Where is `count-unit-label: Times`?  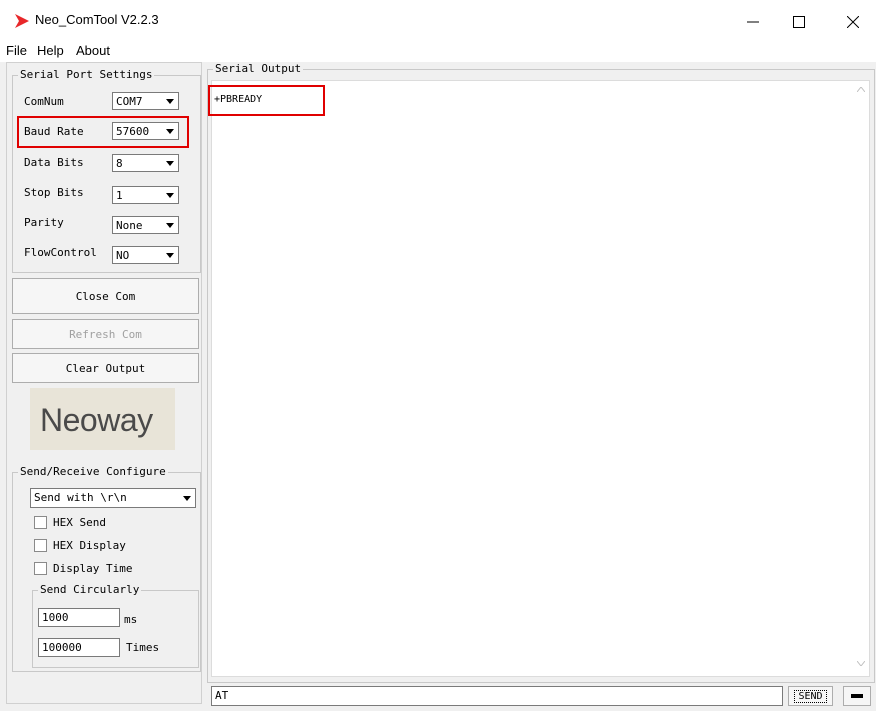
count-unit-label: Times is located at coordinates (143, 647).